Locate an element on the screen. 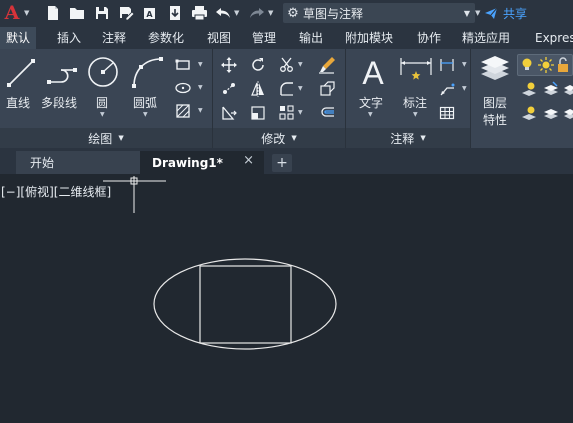 The height and width of the screenshot is (423, 573). trim-dropdown-caret-icon: ▼ is located at coordinates (300, 64).